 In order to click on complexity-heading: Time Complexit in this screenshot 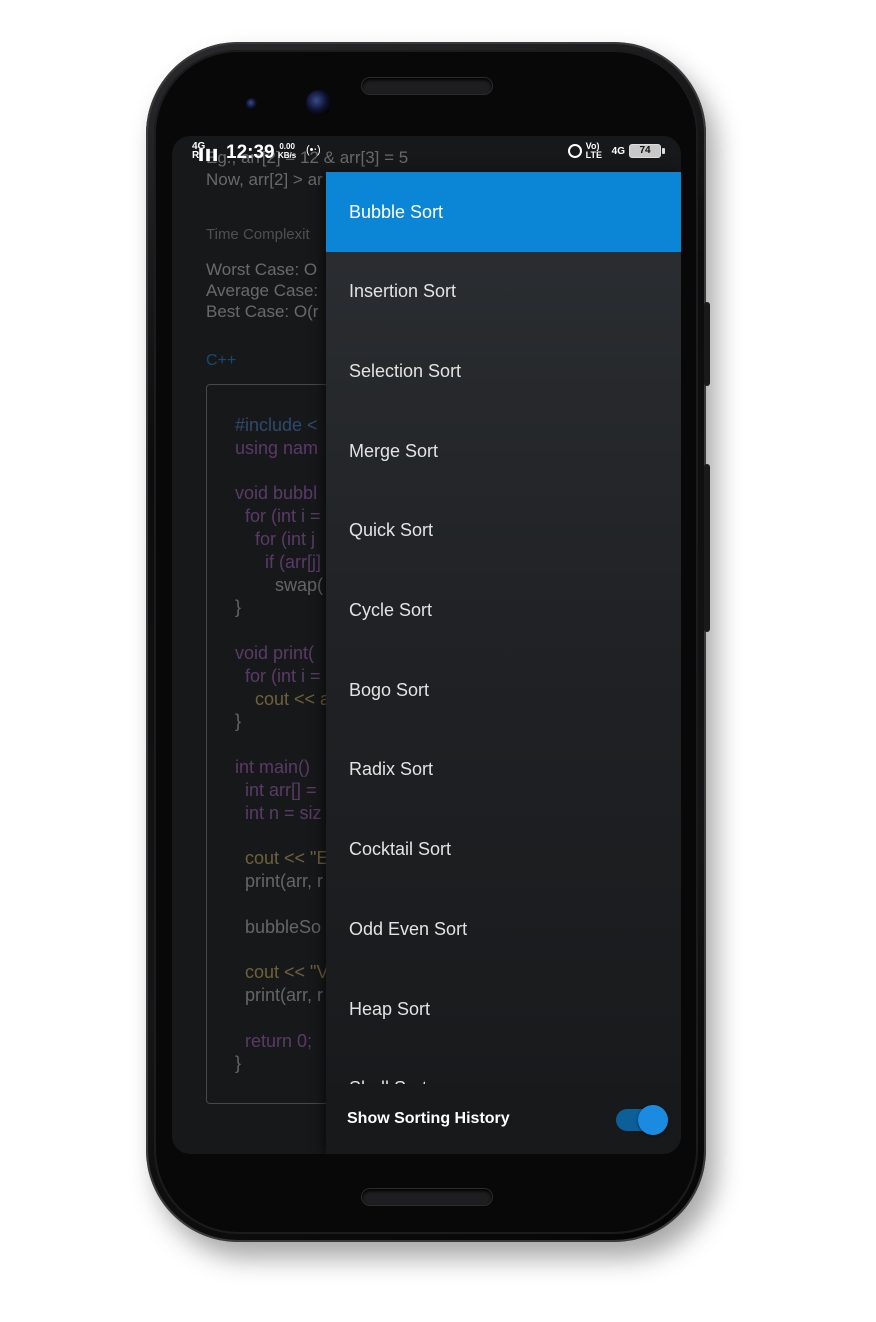, I will do `click(258, 234)`.